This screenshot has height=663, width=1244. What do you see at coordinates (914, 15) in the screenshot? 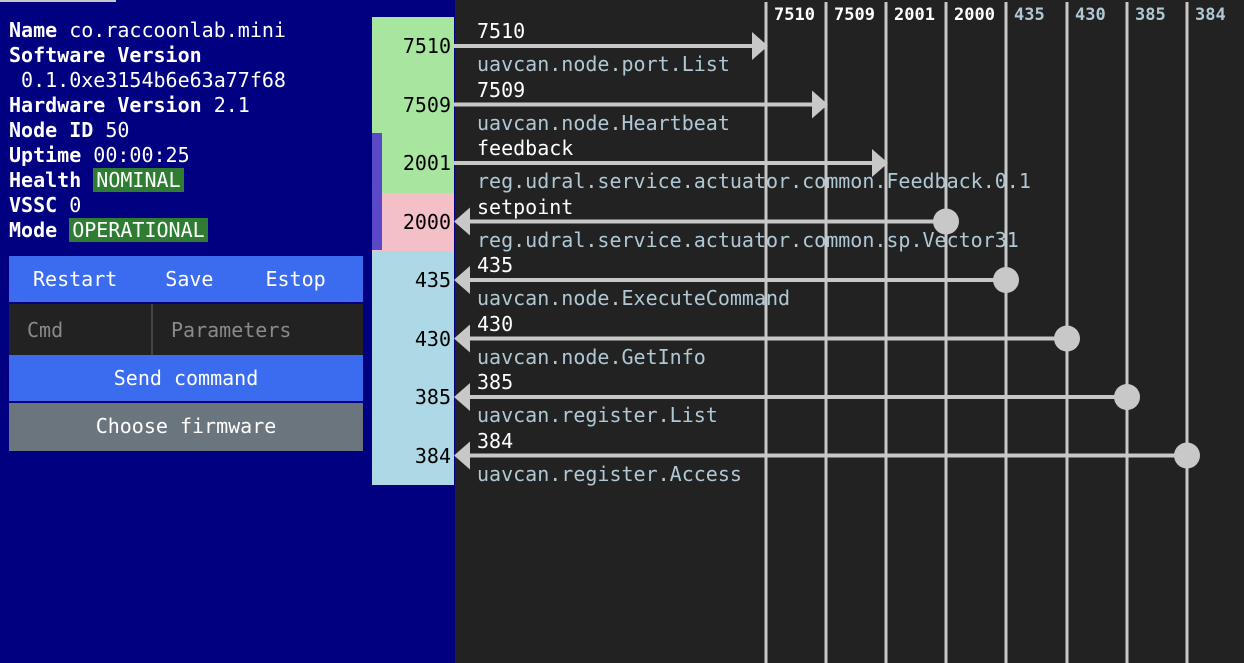
I see `column-header-2001: 2001` at bounding box center [914, 15].